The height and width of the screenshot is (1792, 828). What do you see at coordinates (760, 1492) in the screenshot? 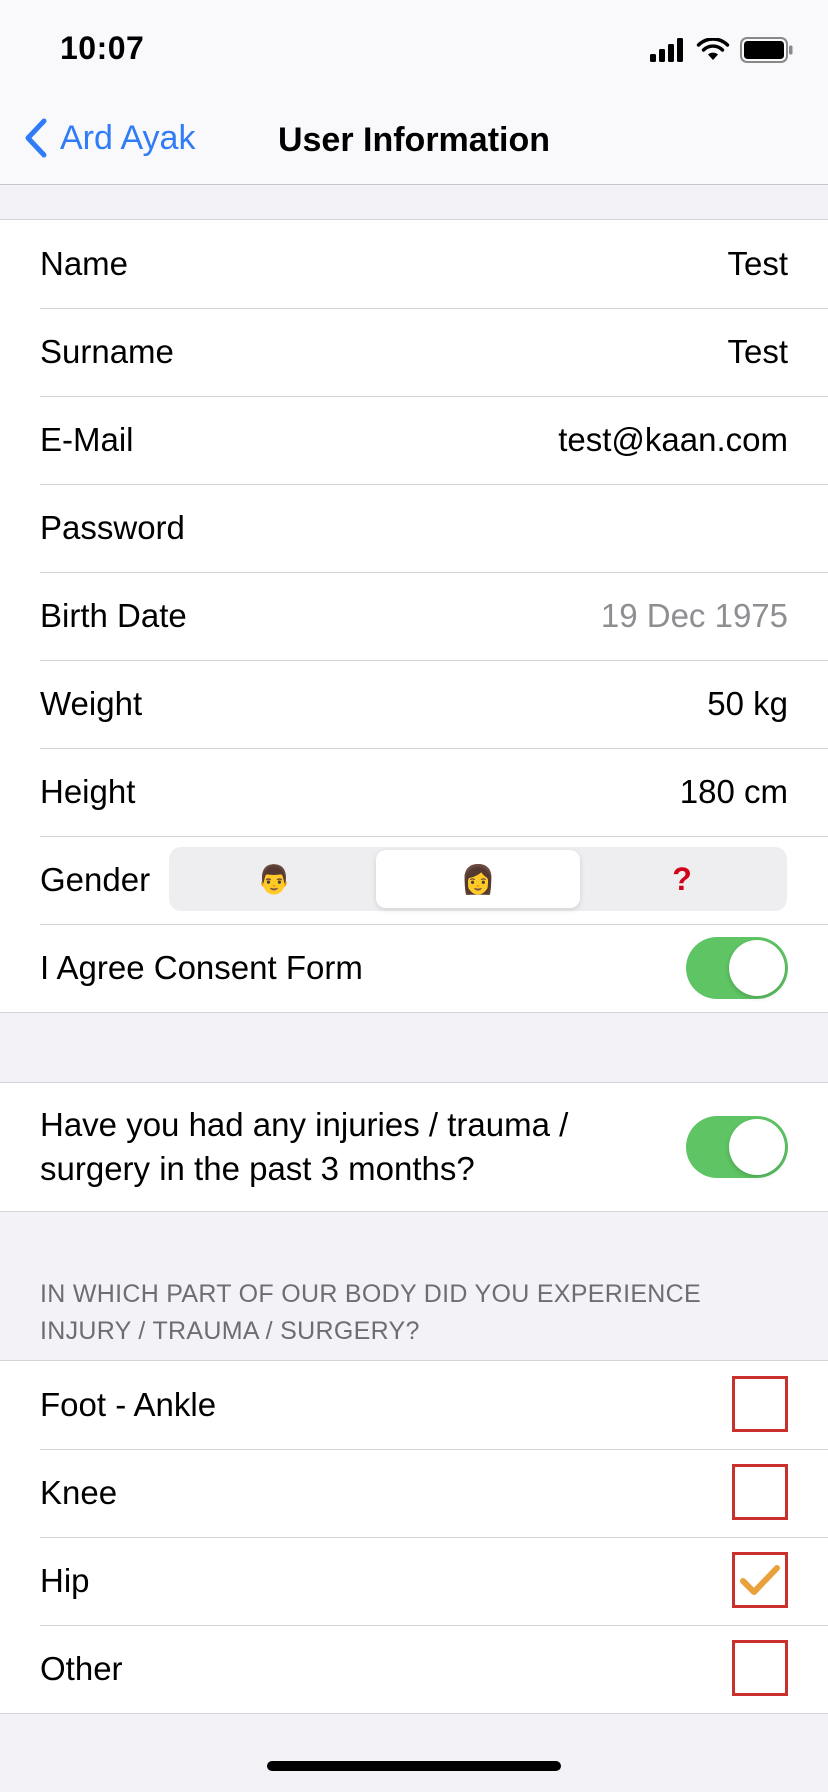
I see `knee-checkbox` at bounding box center [760, 1492].